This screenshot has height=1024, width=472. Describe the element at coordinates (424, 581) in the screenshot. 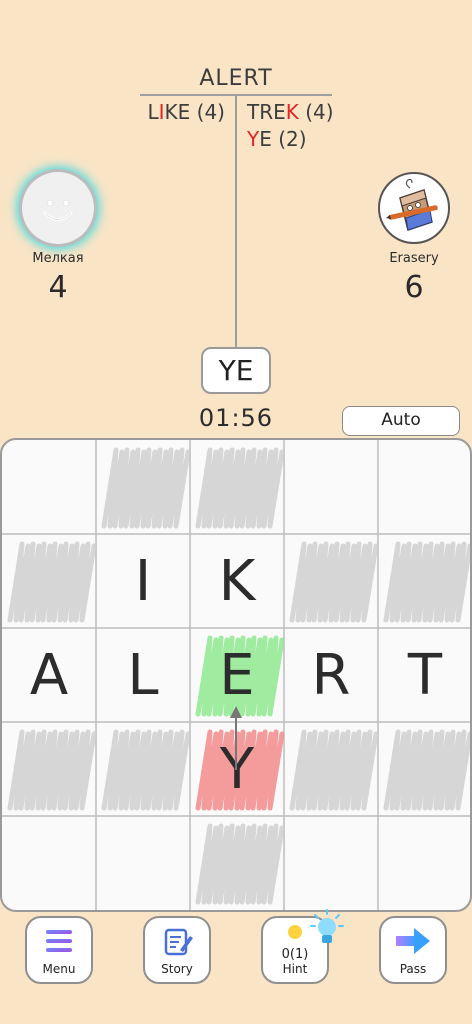

I see `board-cell-r1c4` at that location.